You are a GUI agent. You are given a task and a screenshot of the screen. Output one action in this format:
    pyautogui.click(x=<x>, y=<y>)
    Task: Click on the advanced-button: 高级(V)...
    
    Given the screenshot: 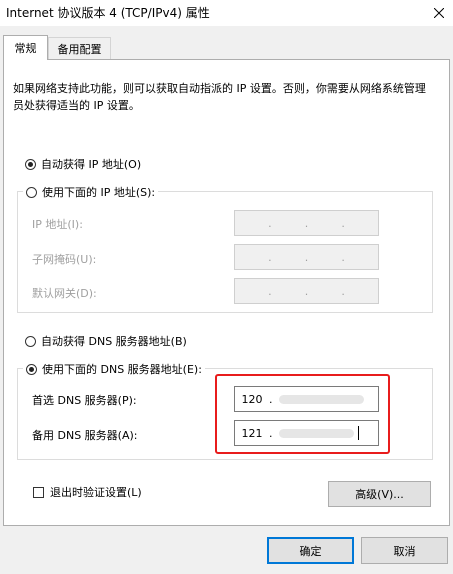 What is the action you would take?
    pyautogui.click(x=379, y=494)
    